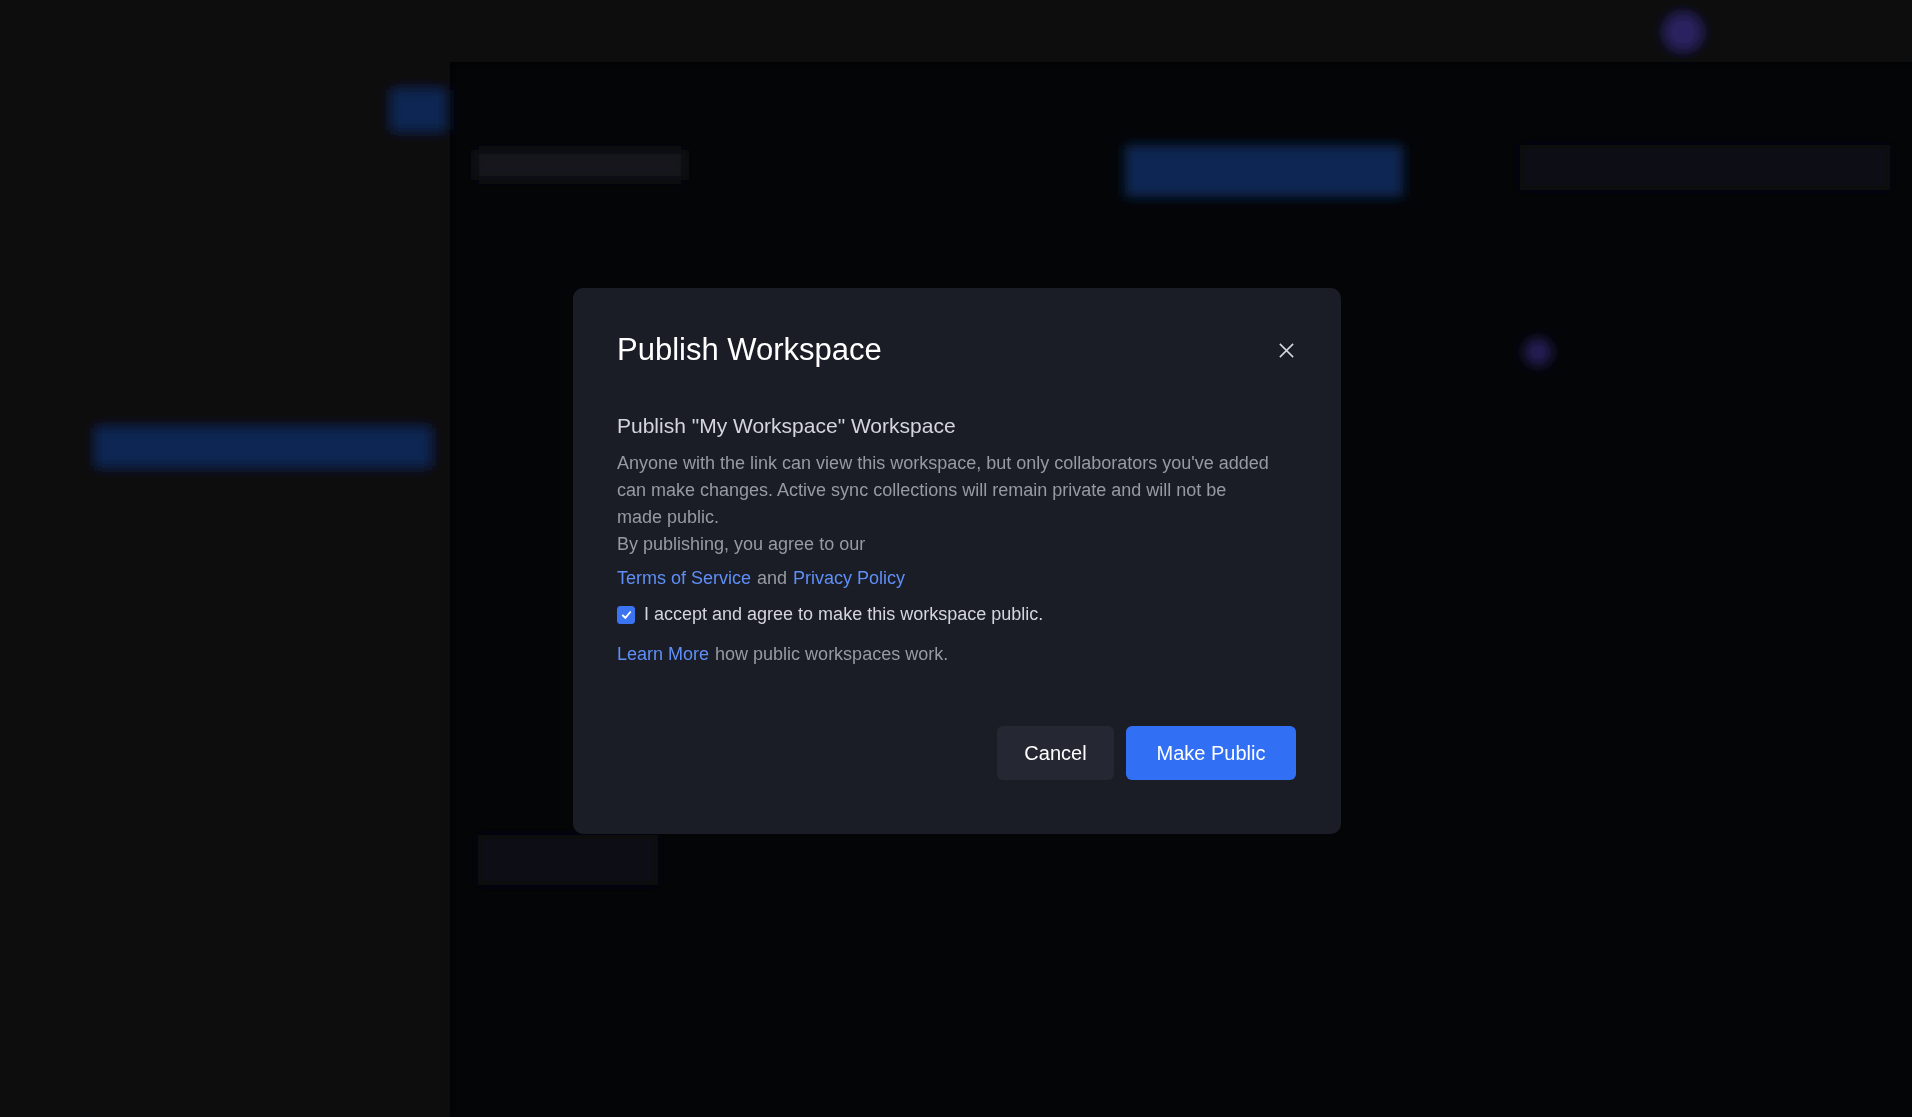 Image resolution: width=1912 pixels, height=1117 pixels. Describe the element at coordinates (1286, 350) in the screenshot. I see `close-icon` at that location.